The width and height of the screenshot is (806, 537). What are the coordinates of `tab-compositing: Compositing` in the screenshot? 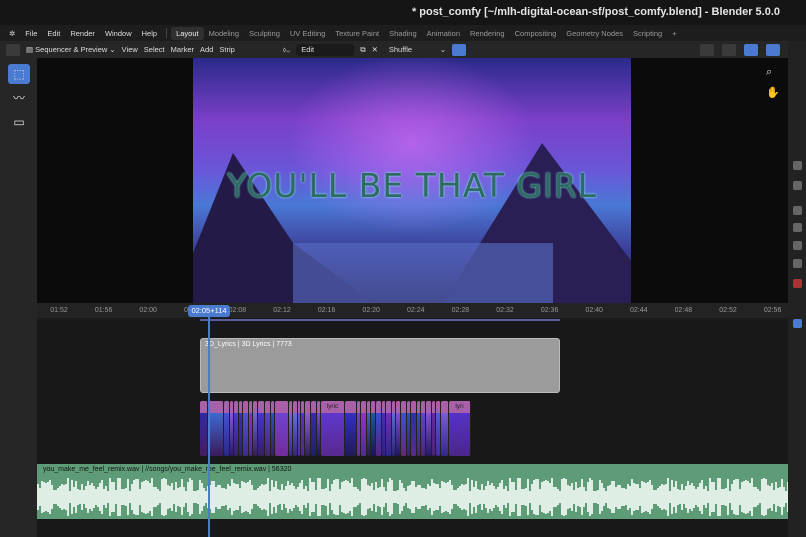 It's located at (536, 33).